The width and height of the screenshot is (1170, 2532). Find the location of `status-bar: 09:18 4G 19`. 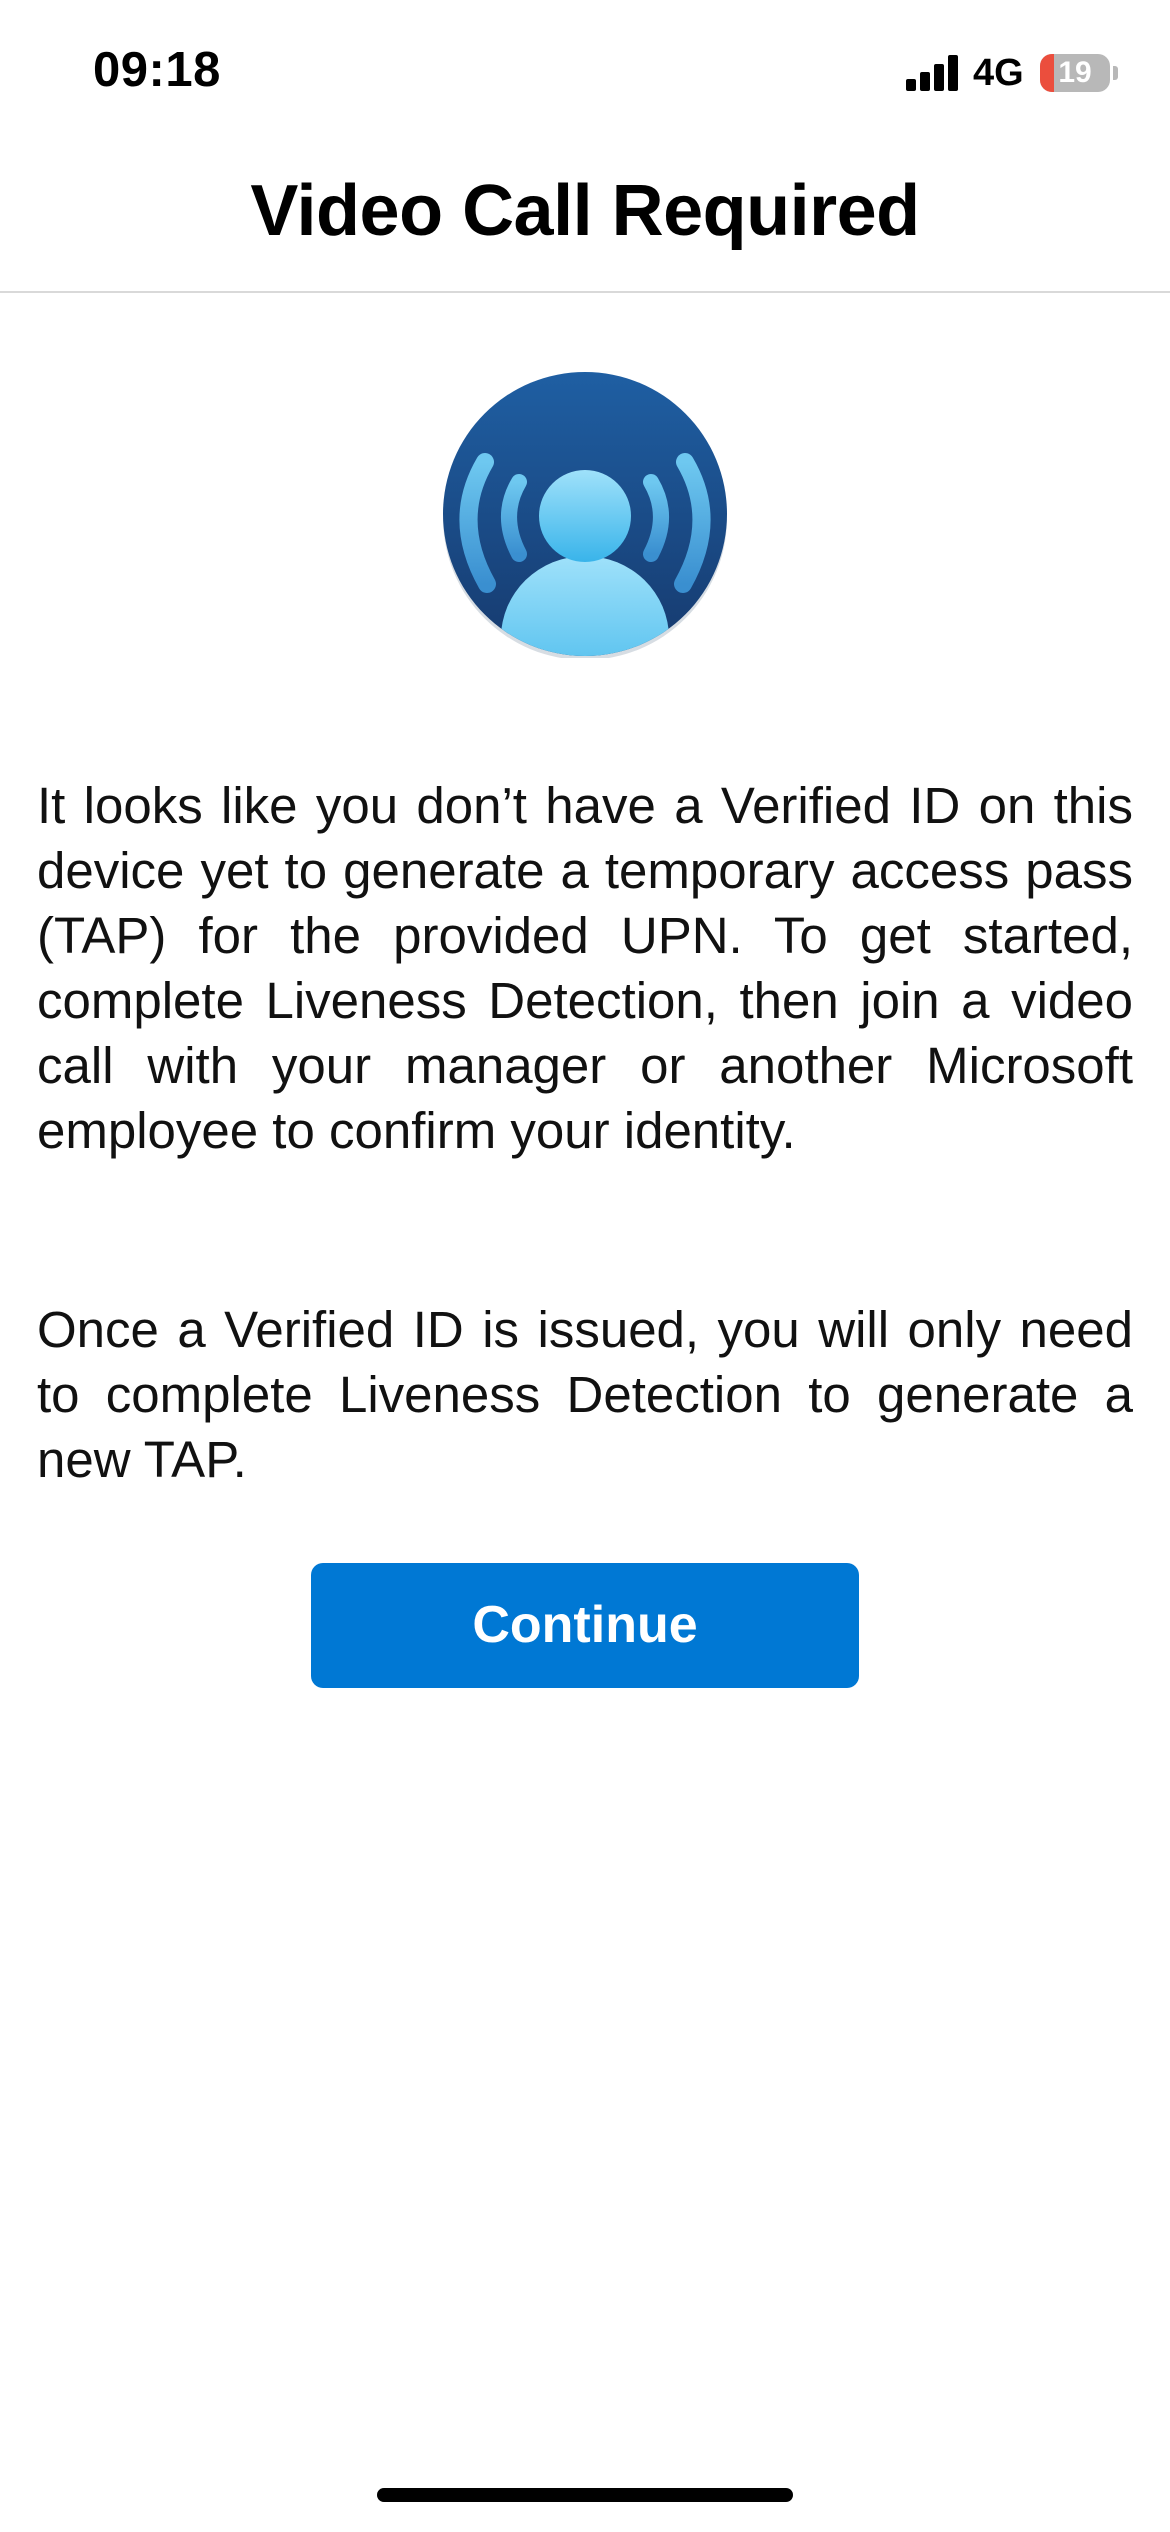

status-bar: 09:18 4G 19 is located at coordinates (585, 75).